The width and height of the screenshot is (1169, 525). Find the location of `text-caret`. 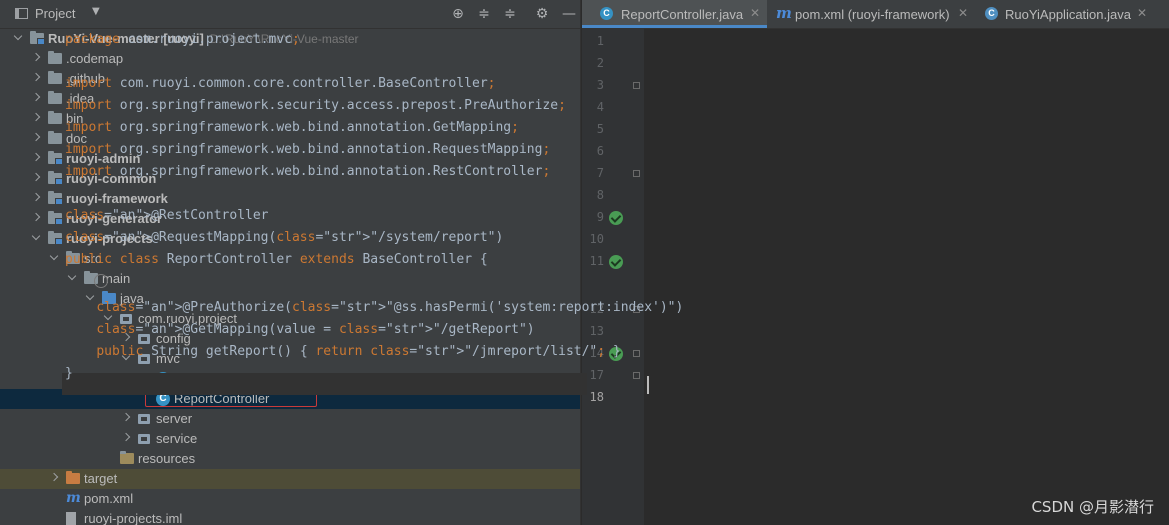

text-caret is located at coordinates (648, 385).